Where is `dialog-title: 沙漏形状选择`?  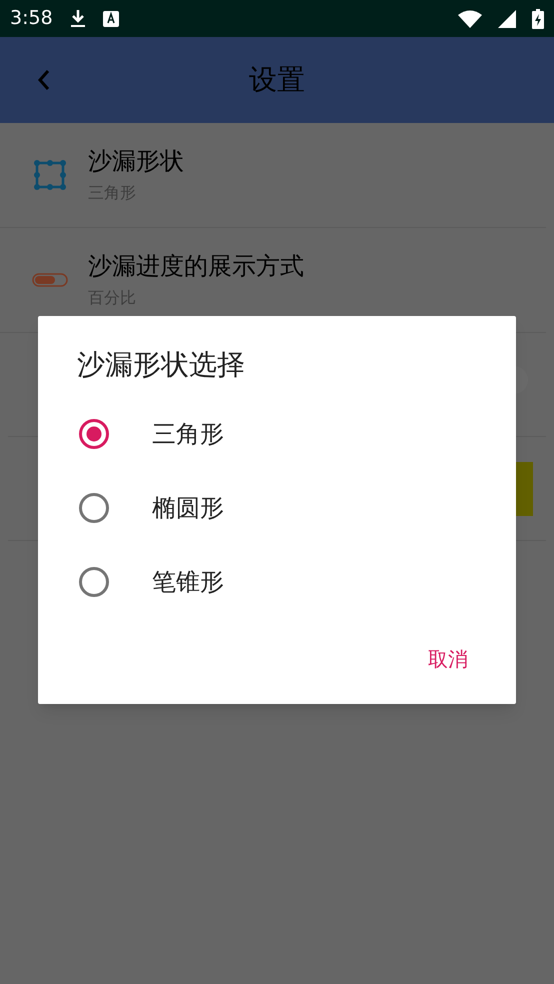 dialog-title: 沙漏形状选择 is located at coordinates (161, 365).